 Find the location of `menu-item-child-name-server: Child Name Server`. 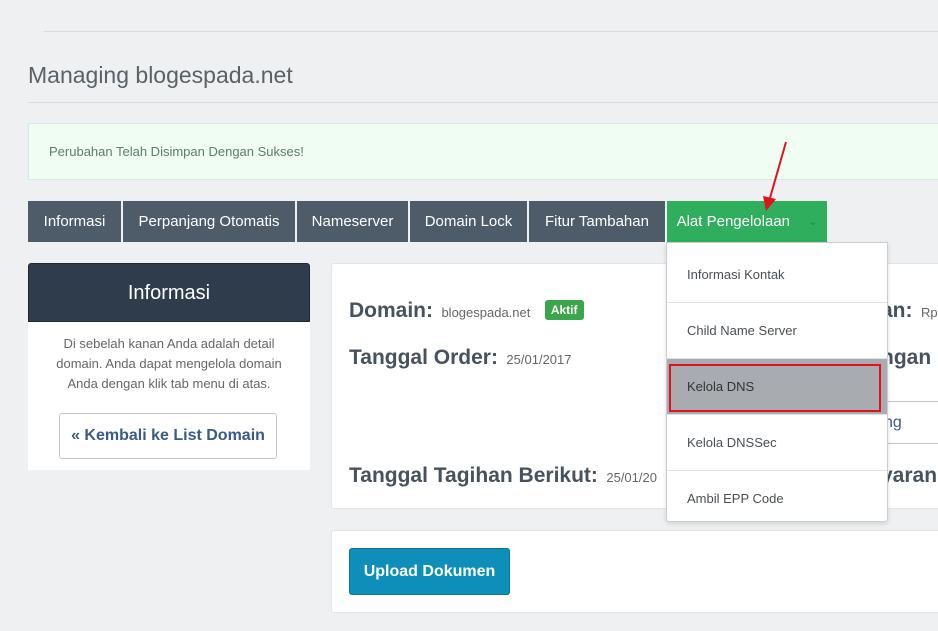

menu-item-child-name-server: Child Name Server is located at coordinates (777, 331).